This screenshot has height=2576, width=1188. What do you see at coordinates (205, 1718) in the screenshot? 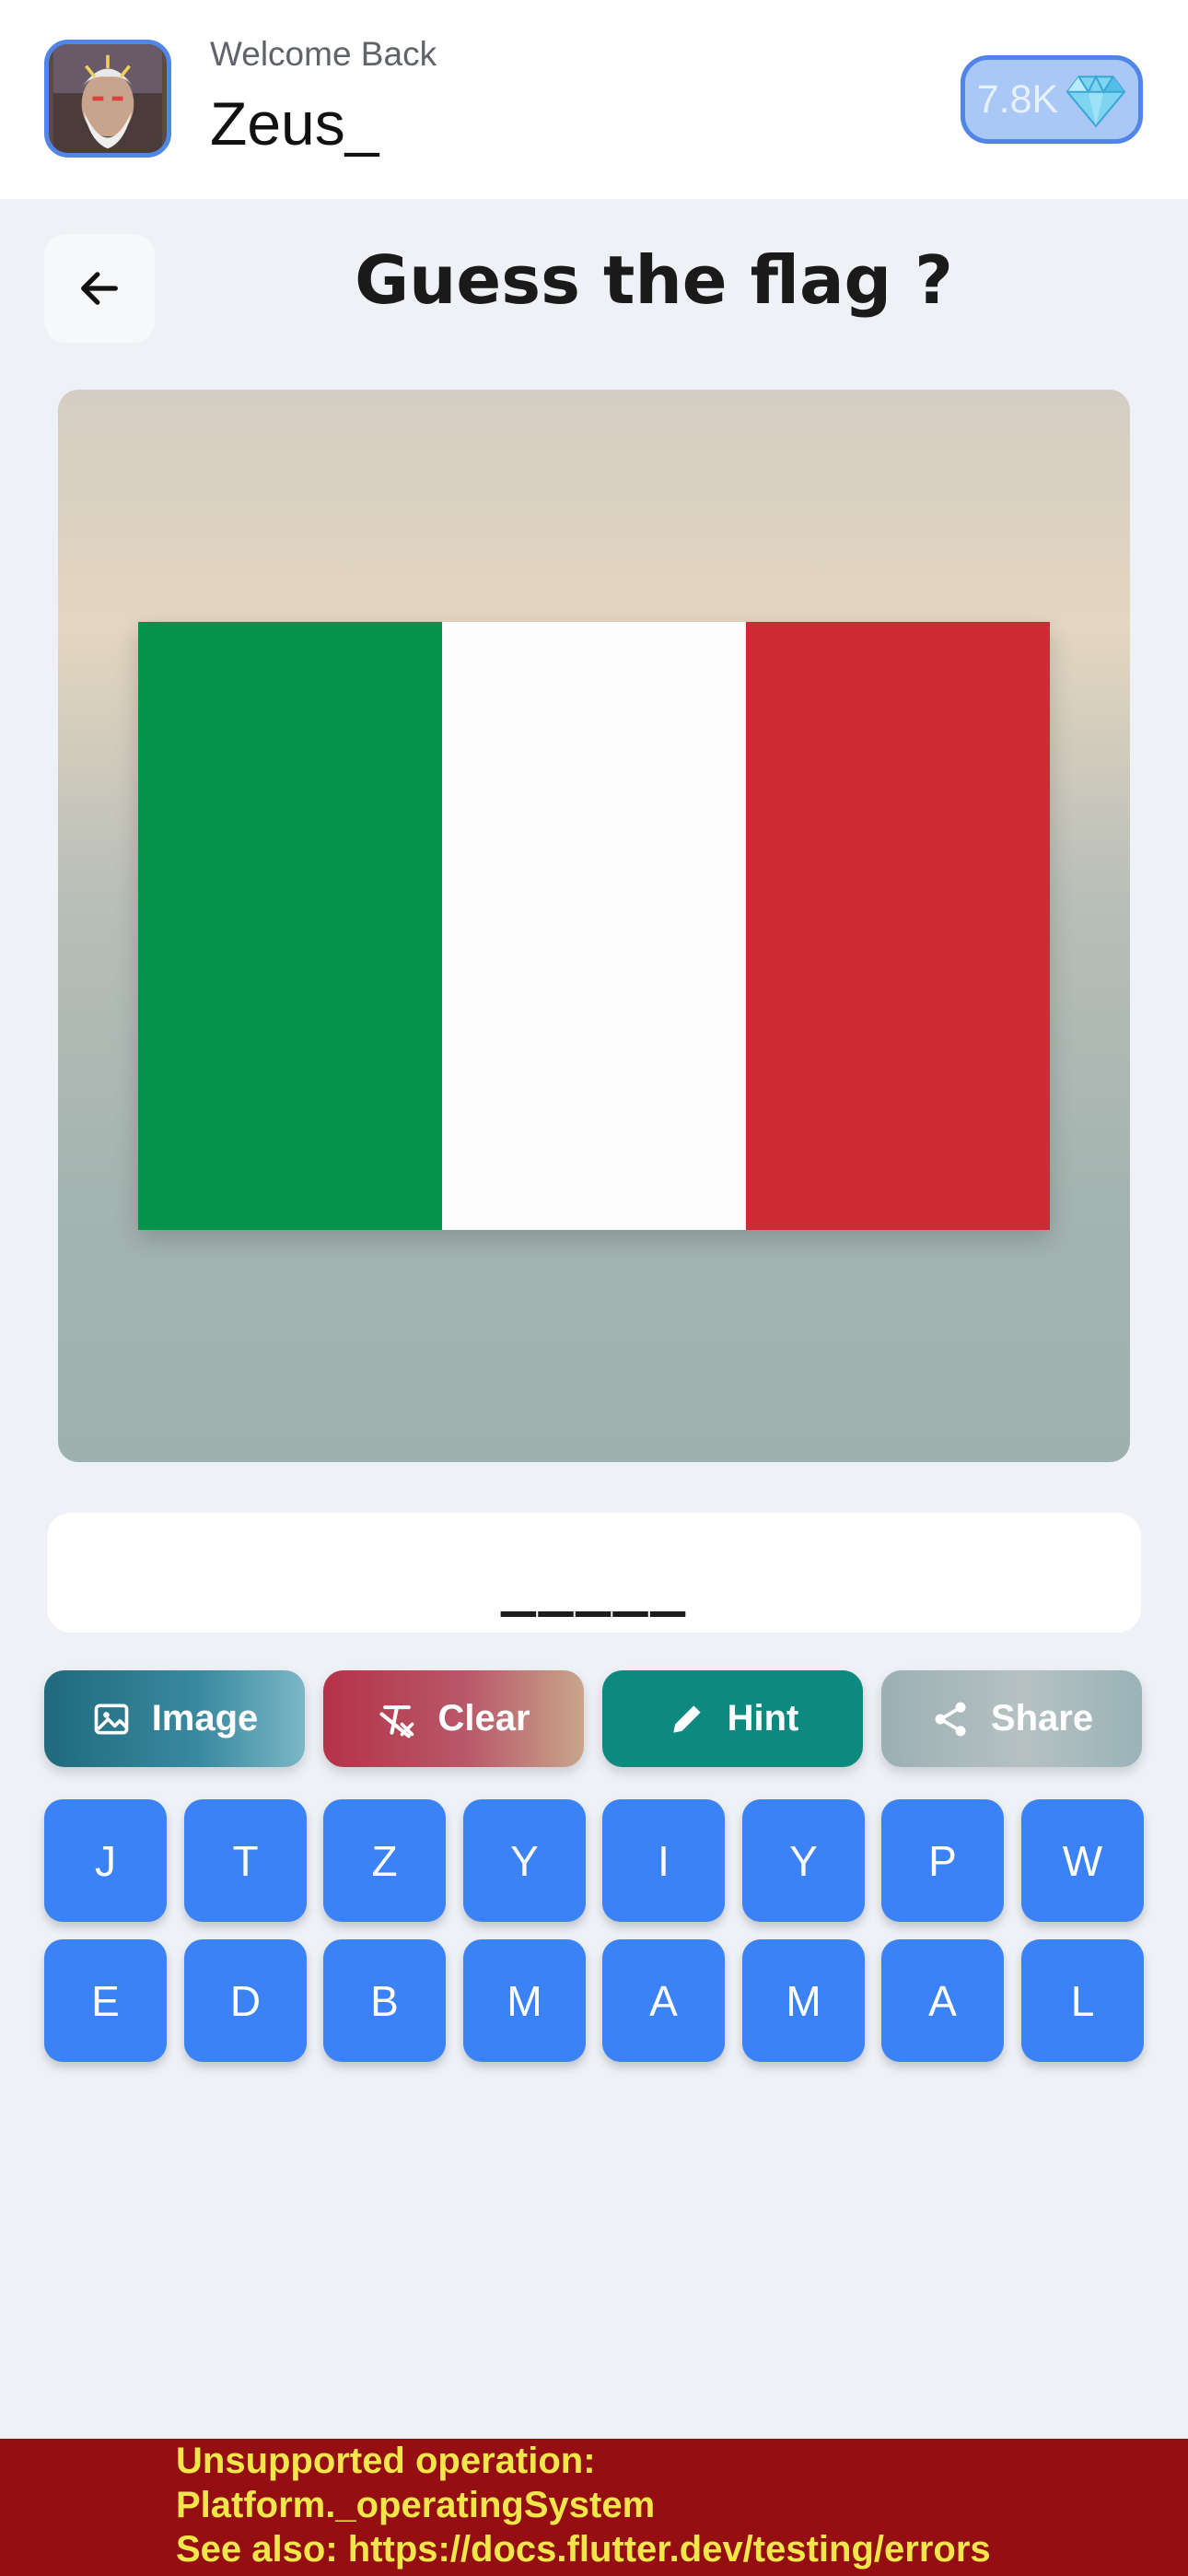
I see `image-button-label: Image` at bounding box center [205, 1718].